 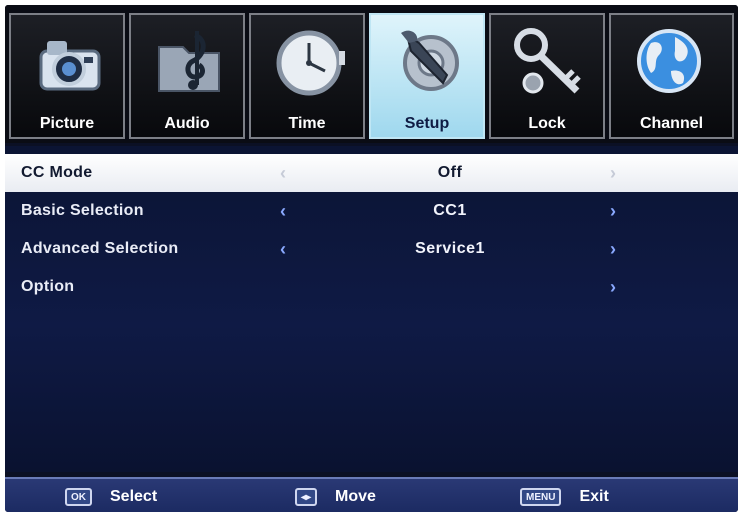 I want to click on row-value: Service1, so click(x=450, y=248).